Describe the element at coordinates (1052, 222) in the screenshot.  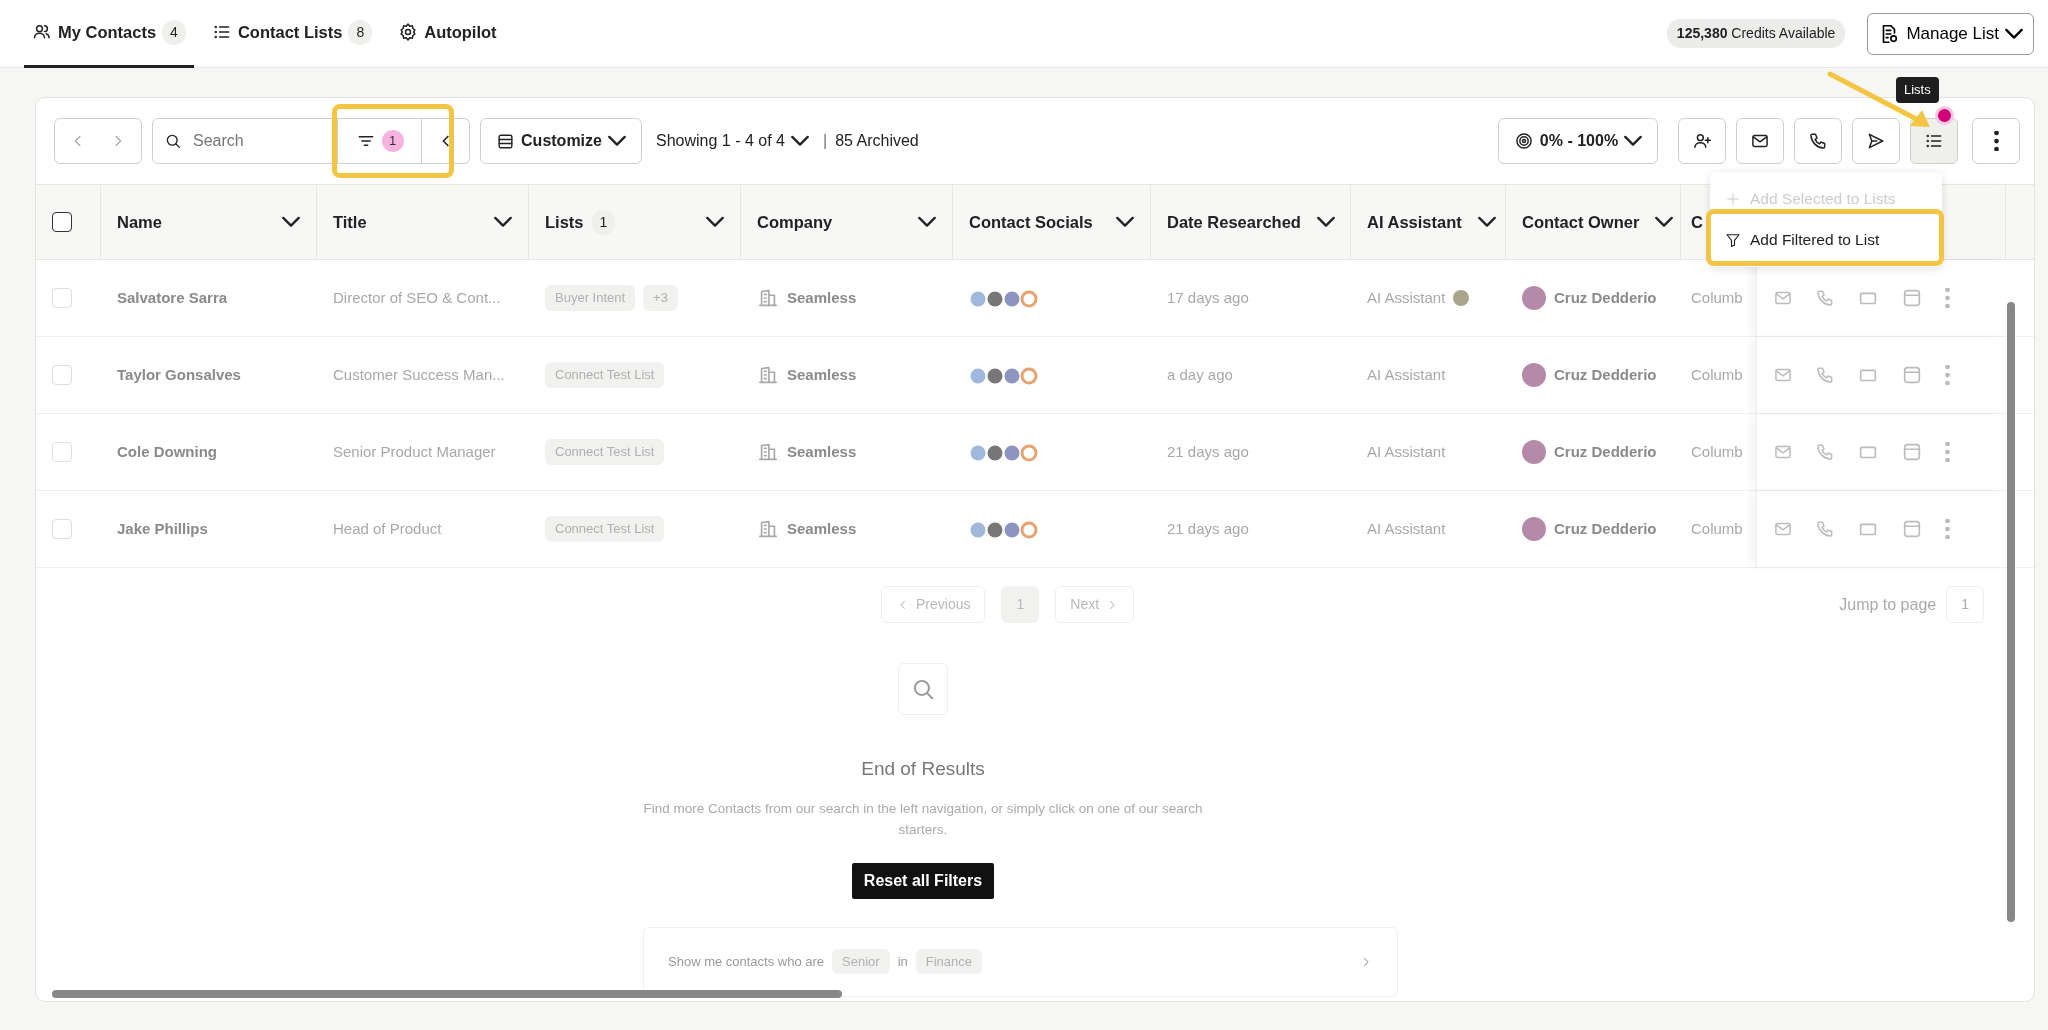
I see `column-header: Contact Socials` at that location.